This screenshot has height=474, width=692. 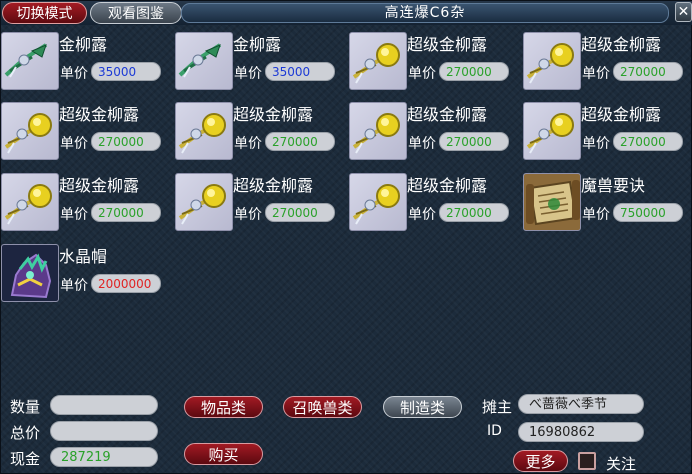 I want to click on buy-button: 购买, so click(x=223, y=454).